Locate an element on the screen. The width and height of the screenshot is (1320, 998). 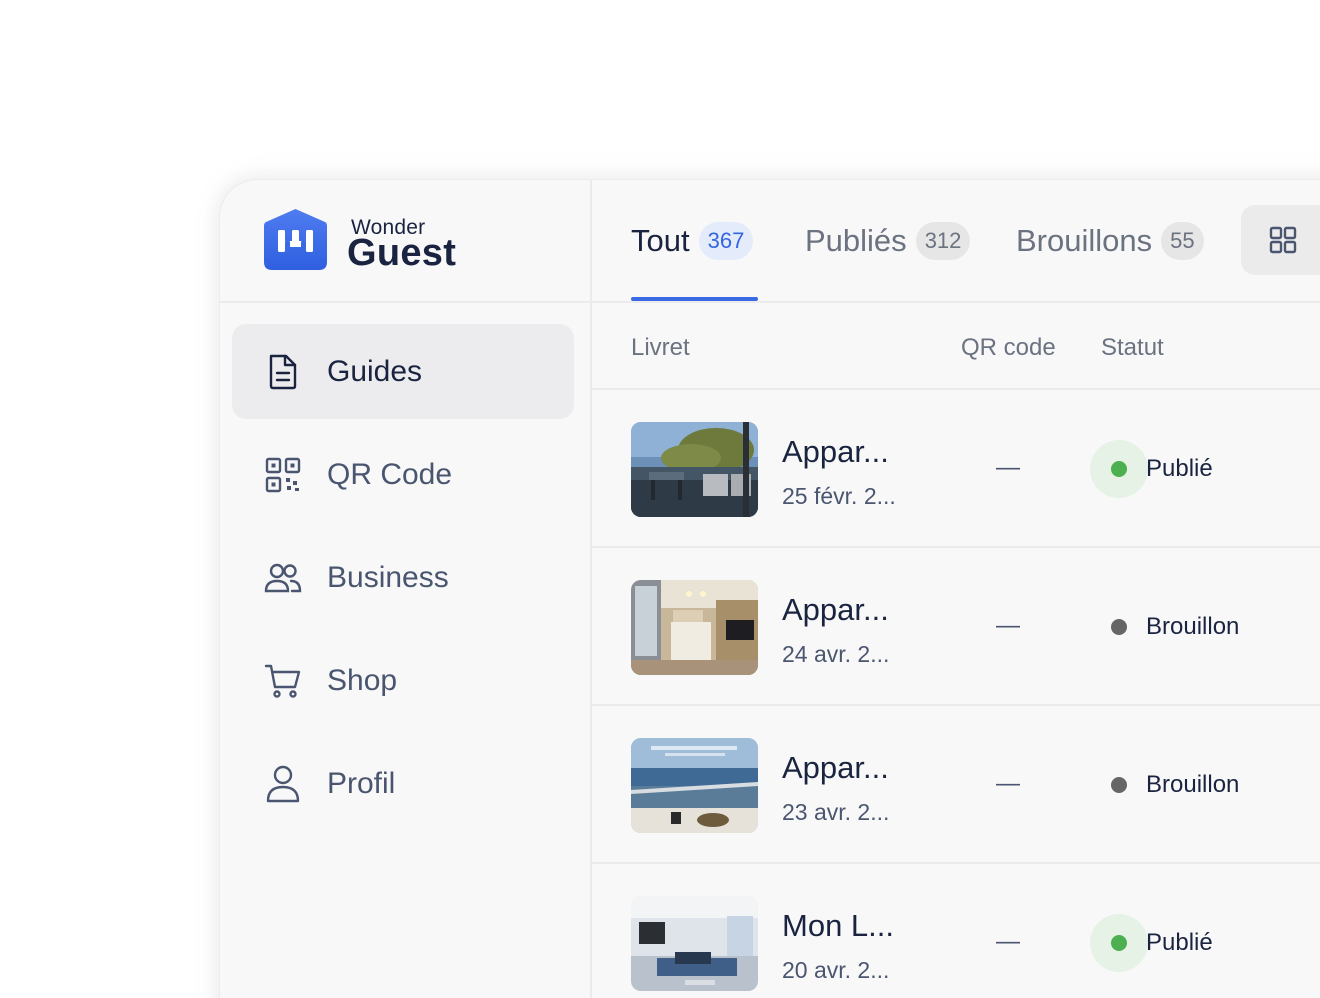
sidebar-item-business: Business is located at coordinates (403, 577).